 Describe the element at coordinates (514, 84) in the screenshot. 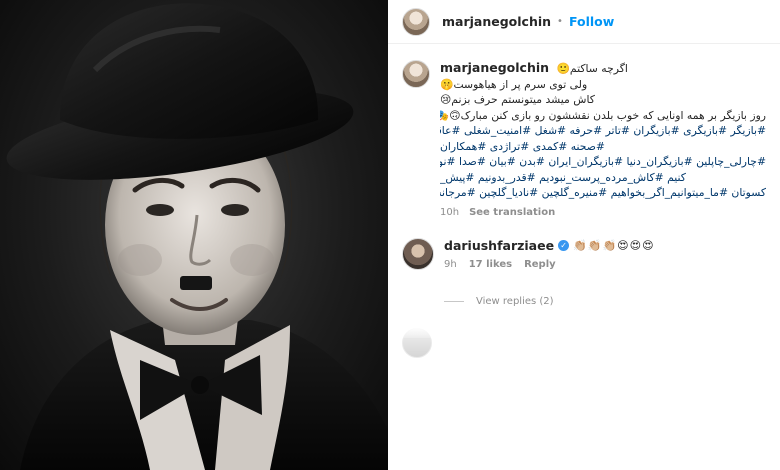

I see `caption-line-1: ولی توی سرم پر از هیاهوست🤫` at that location.